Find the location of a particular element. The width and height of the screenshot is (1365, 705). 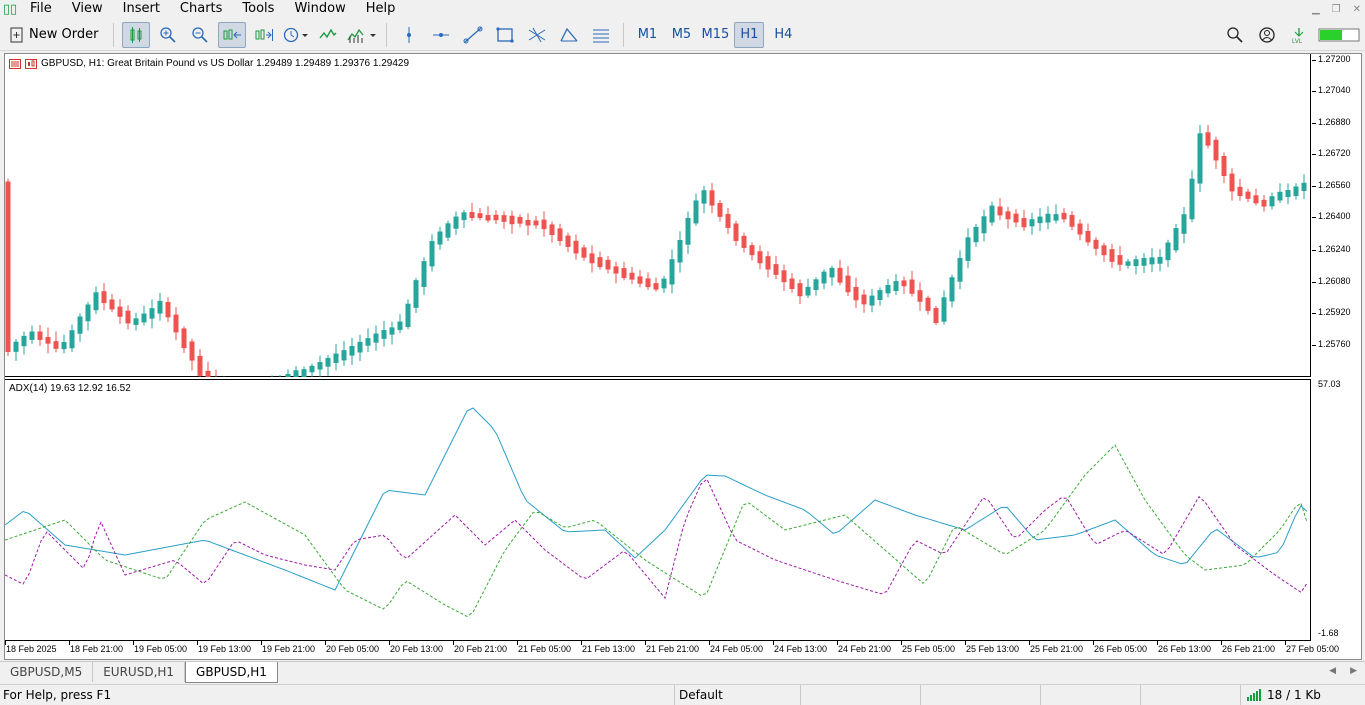

rectangle-button is located at coordinates (505, 35).